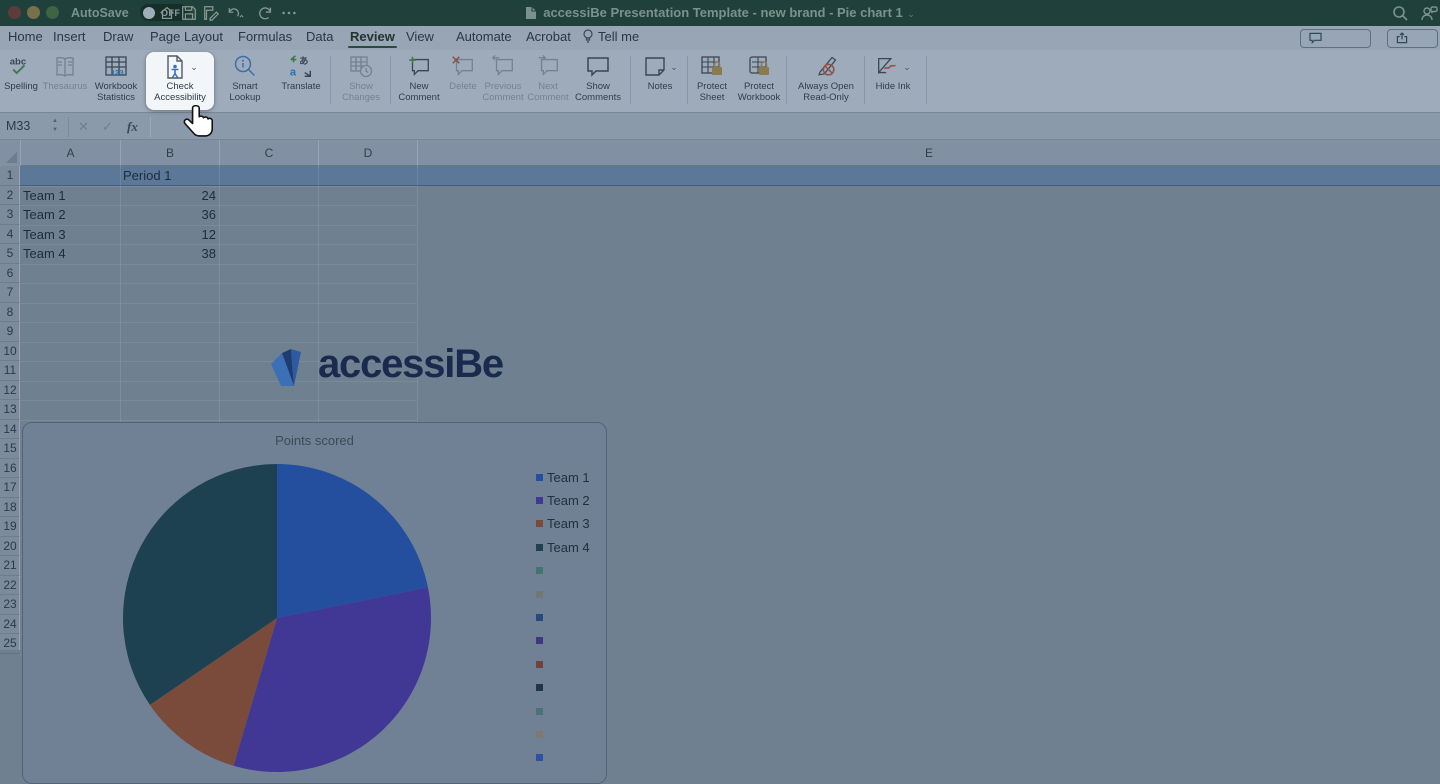  What do you see at coordinates (367, 153) in the screenshot?
I see `column-header-D: D` at bounding box center [367, 153].